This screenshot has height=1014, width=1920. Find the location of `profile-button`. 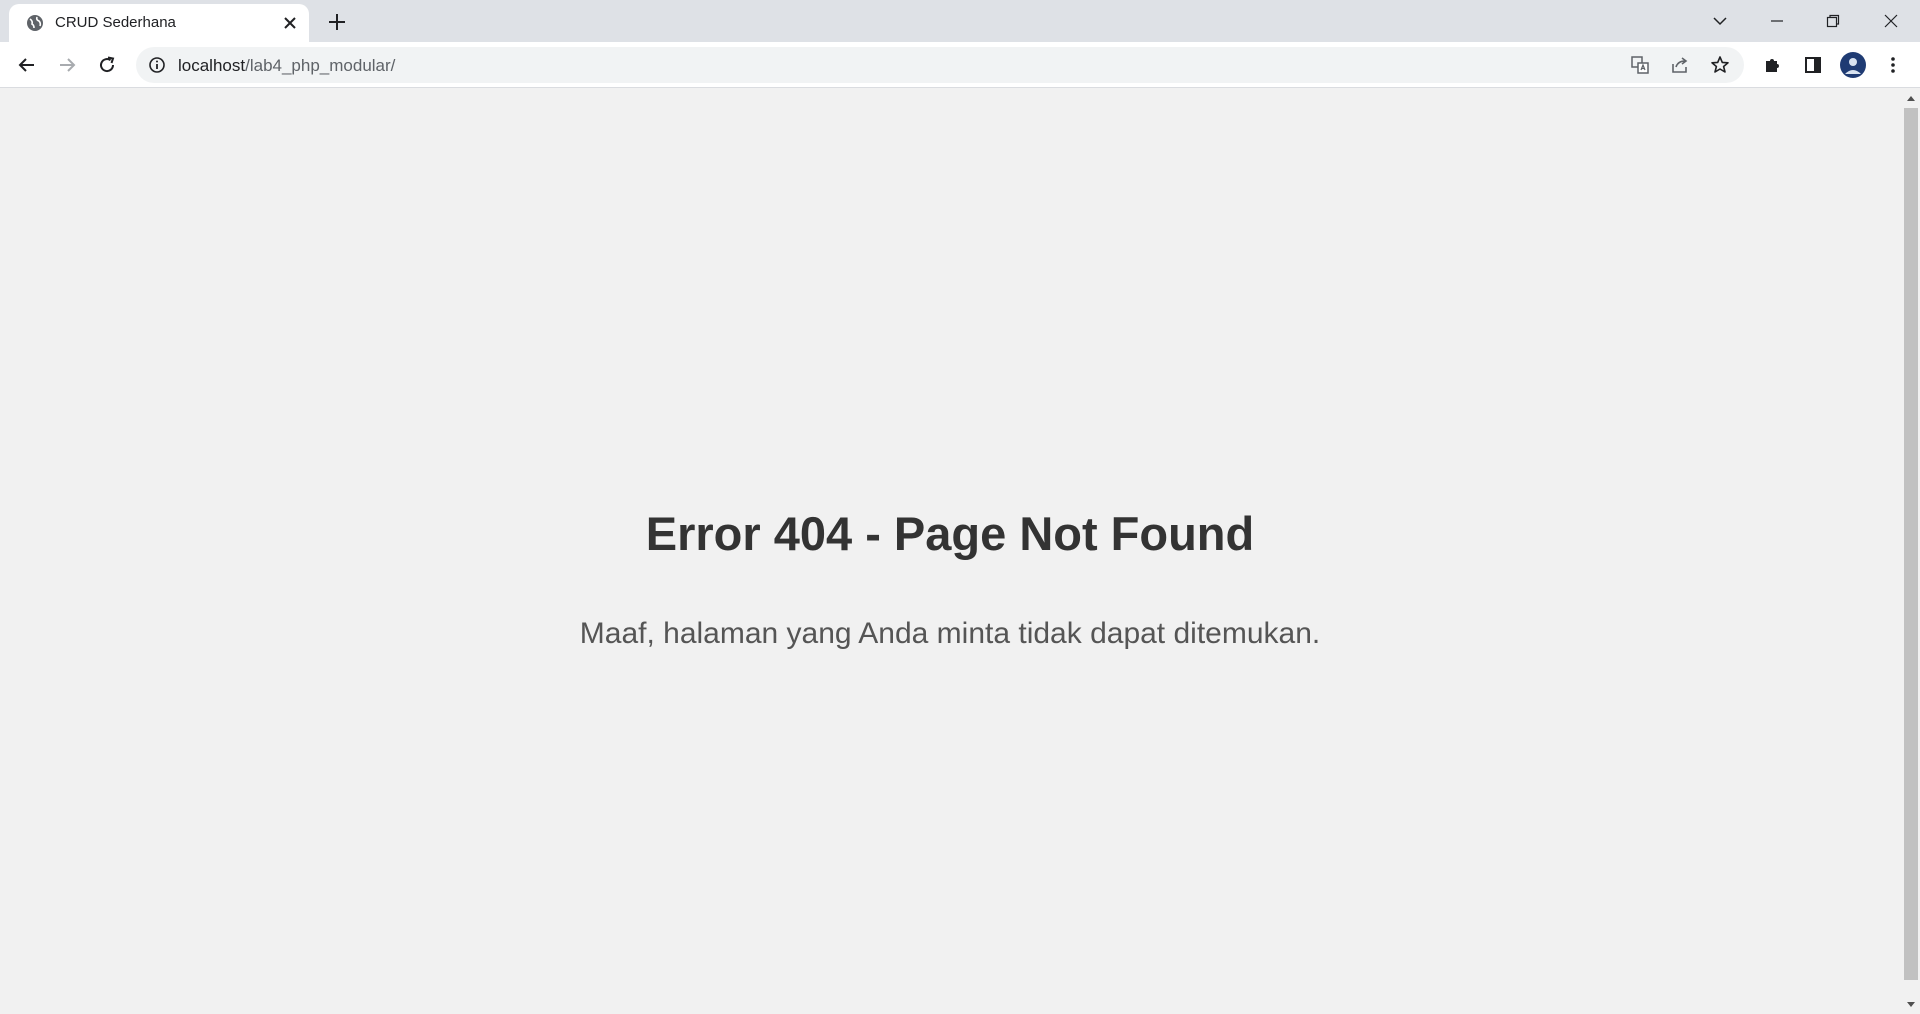

profile-button is located at coordinates (1853, 65).